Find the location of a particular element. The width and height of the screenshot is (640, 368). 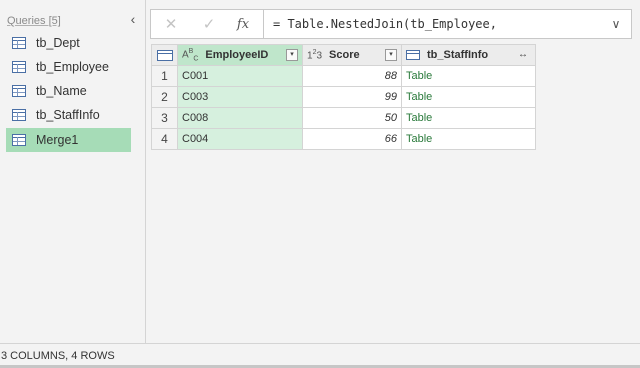

status-bar: 3 COLUMNS, 4 ROWS is located at coordinates (320, 355).